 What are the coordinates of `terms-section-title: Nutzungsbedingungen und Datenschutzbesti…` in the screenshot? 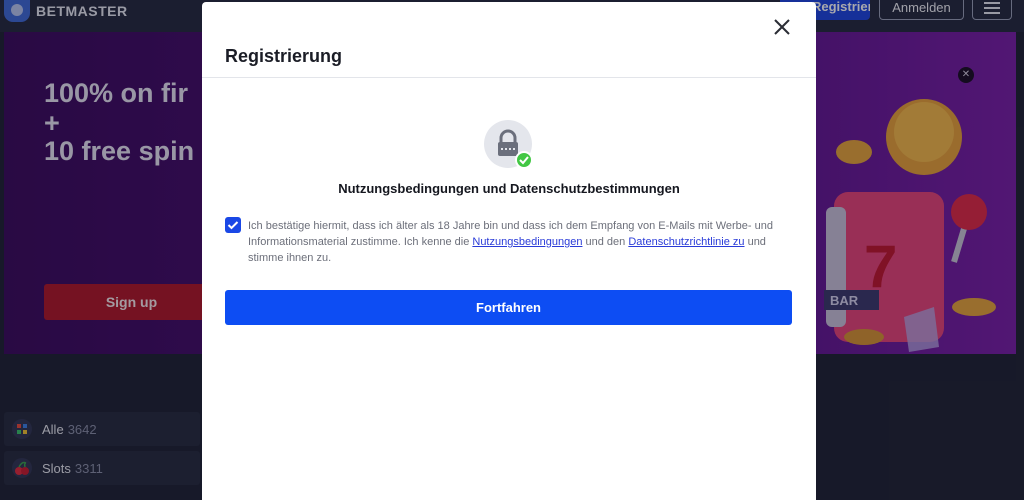 It's located at (509, 188).